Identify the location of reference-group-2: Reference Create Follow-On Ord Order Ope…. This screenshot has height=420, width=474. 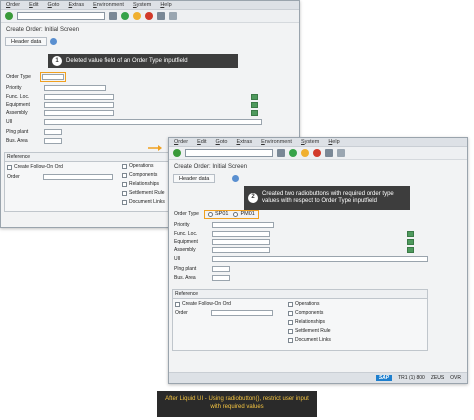
(300, 320).